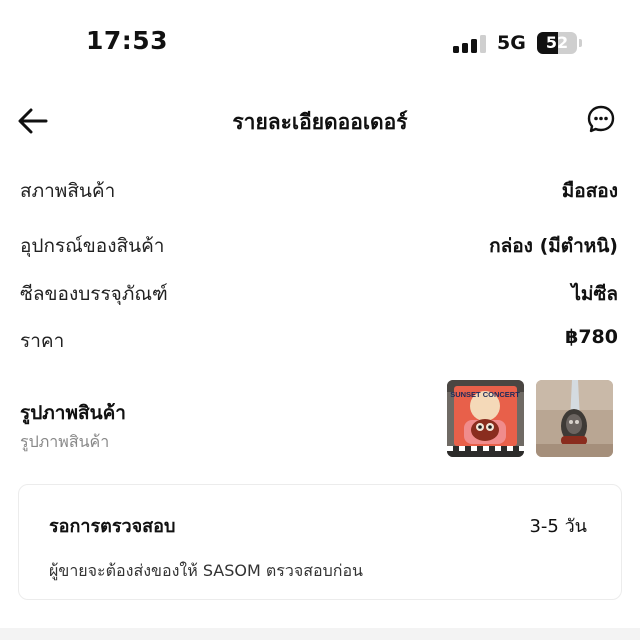 The height and width of the screenshot is (640, 640). What do you see at coordinates (580, 43) in the screenshot?
I see `battery-cap` at bounding box center [580, 43].